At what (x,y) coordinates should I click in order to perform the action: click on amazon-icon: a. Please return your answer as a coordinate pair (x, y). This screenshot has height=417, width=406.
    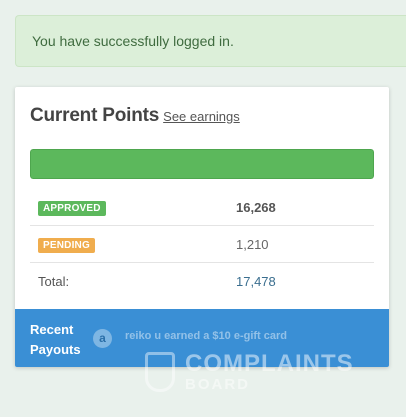
    Looking at the image, I should click on (102, 338).